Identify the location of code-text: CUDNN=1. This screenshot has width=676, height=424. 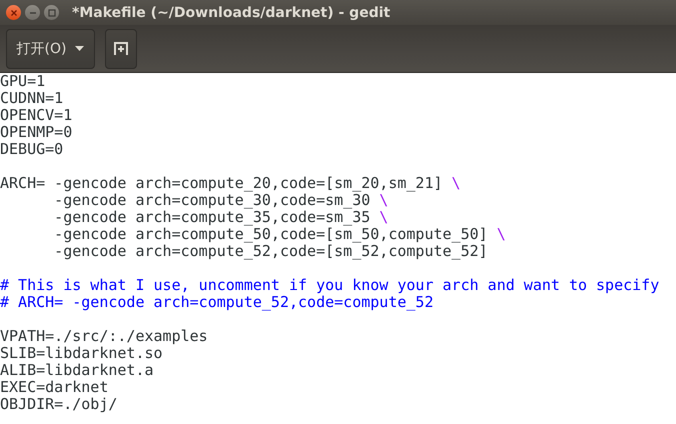
(32, 98).